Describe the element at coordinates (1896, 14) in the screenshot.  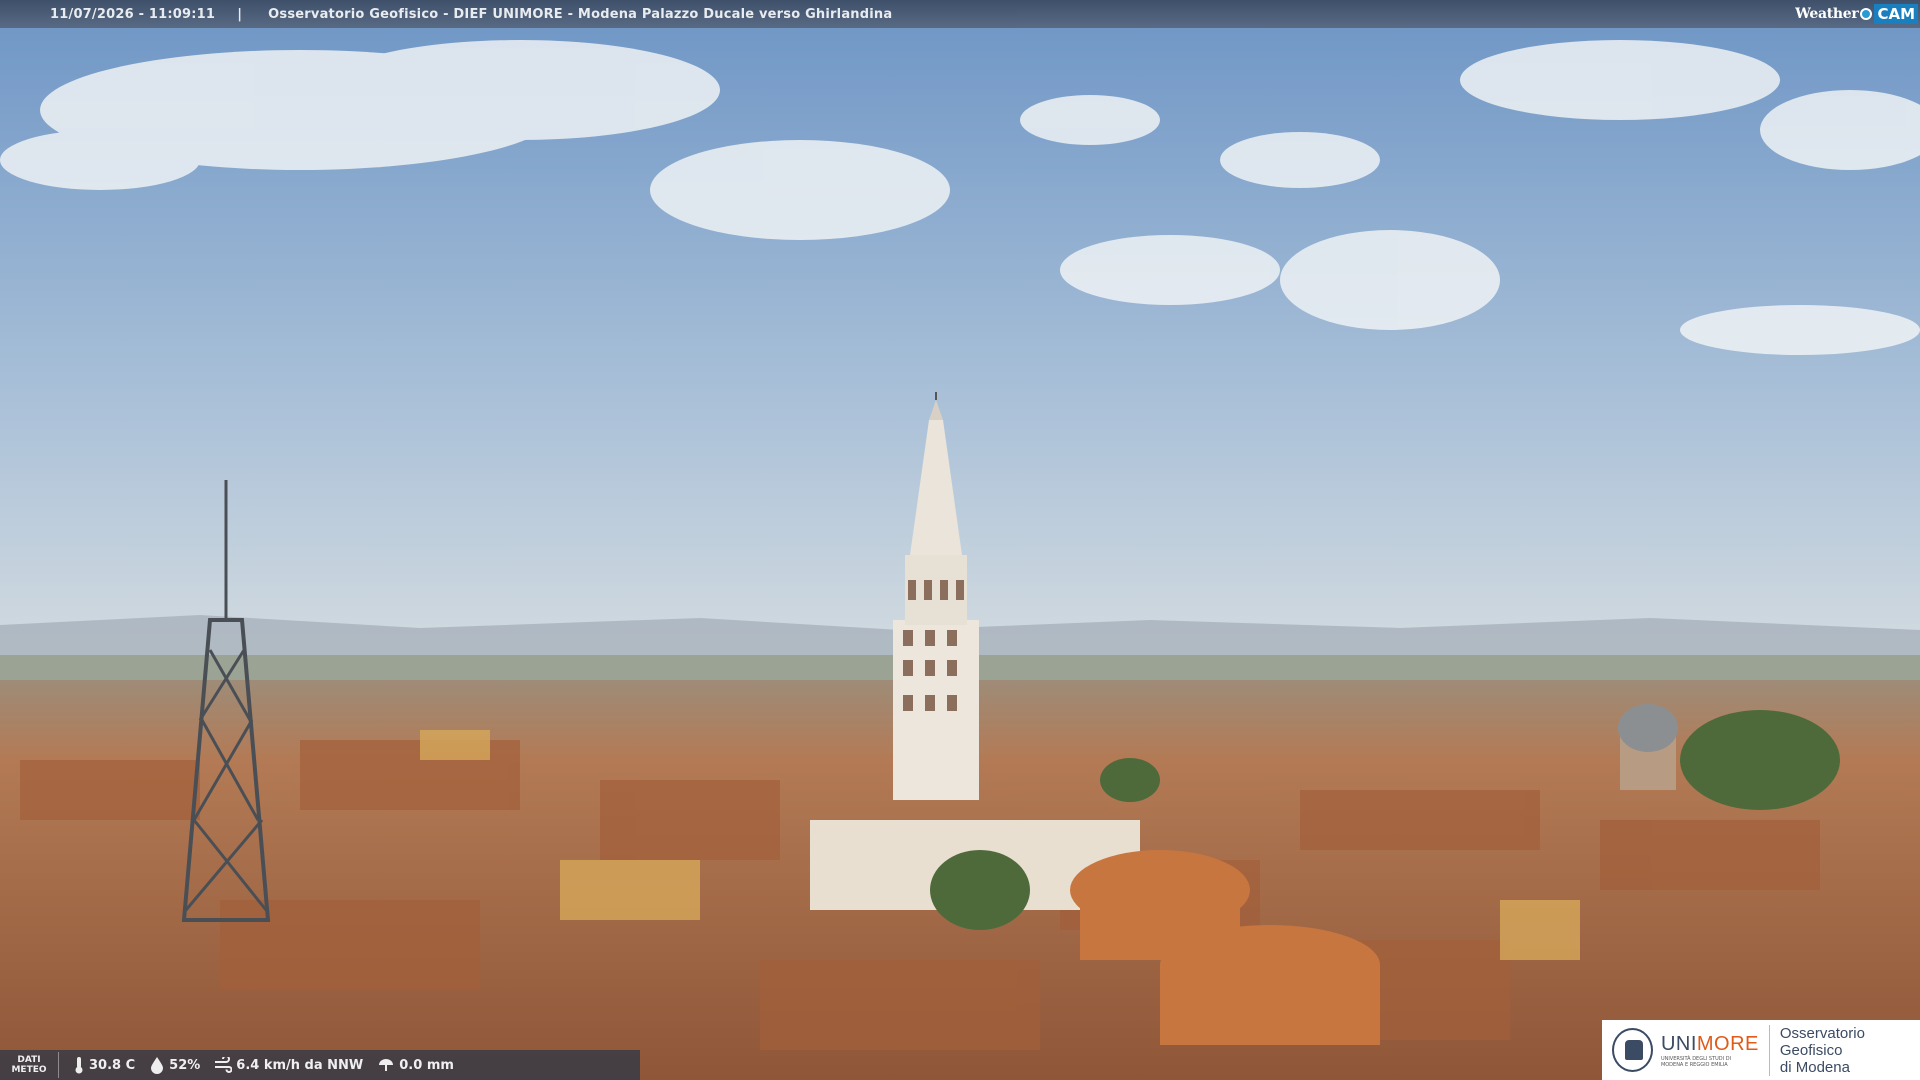
I see `brand-cam: CAM` at that location.